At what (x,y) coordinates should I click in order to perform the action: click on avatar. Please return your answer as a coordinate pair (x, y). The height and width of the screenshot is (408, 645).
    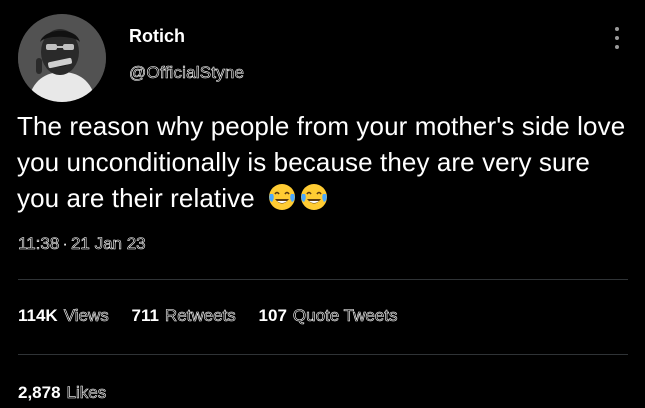
    Looking at the image, I should click on (62, 58).